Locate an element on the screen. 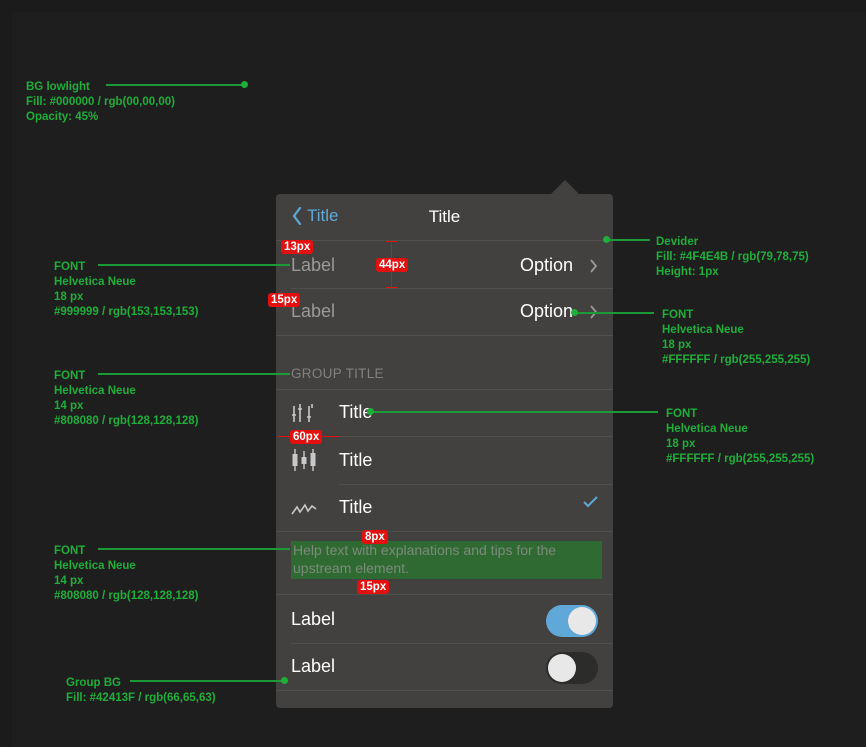  checkmark-icon is located at coordinates (590, 502).